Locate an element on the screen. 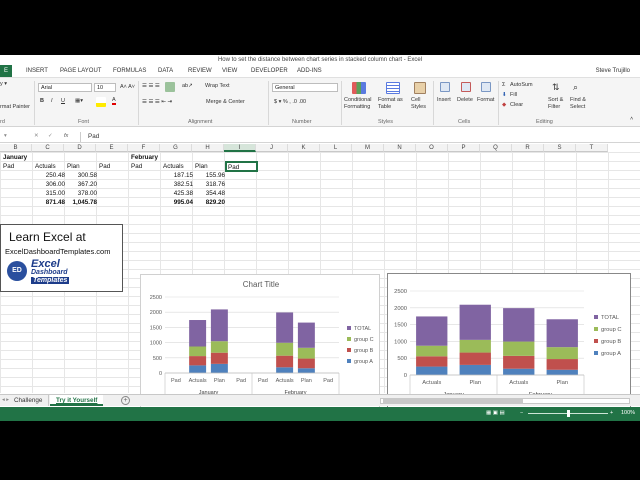  column-header: E is located at coordinates (112, 148).